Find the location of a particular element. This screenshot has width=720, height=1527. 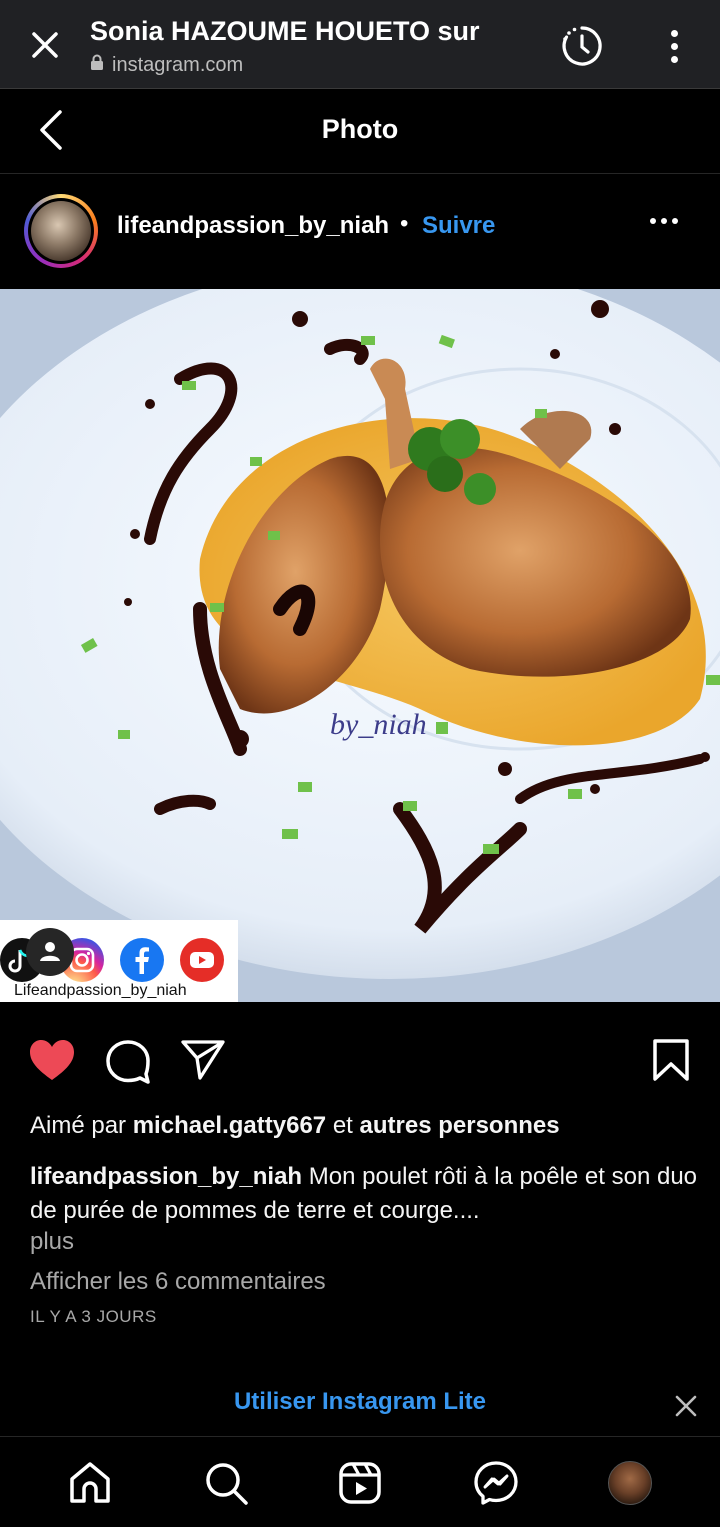

paper-plane-icon is located at coordinates (203, 1060).